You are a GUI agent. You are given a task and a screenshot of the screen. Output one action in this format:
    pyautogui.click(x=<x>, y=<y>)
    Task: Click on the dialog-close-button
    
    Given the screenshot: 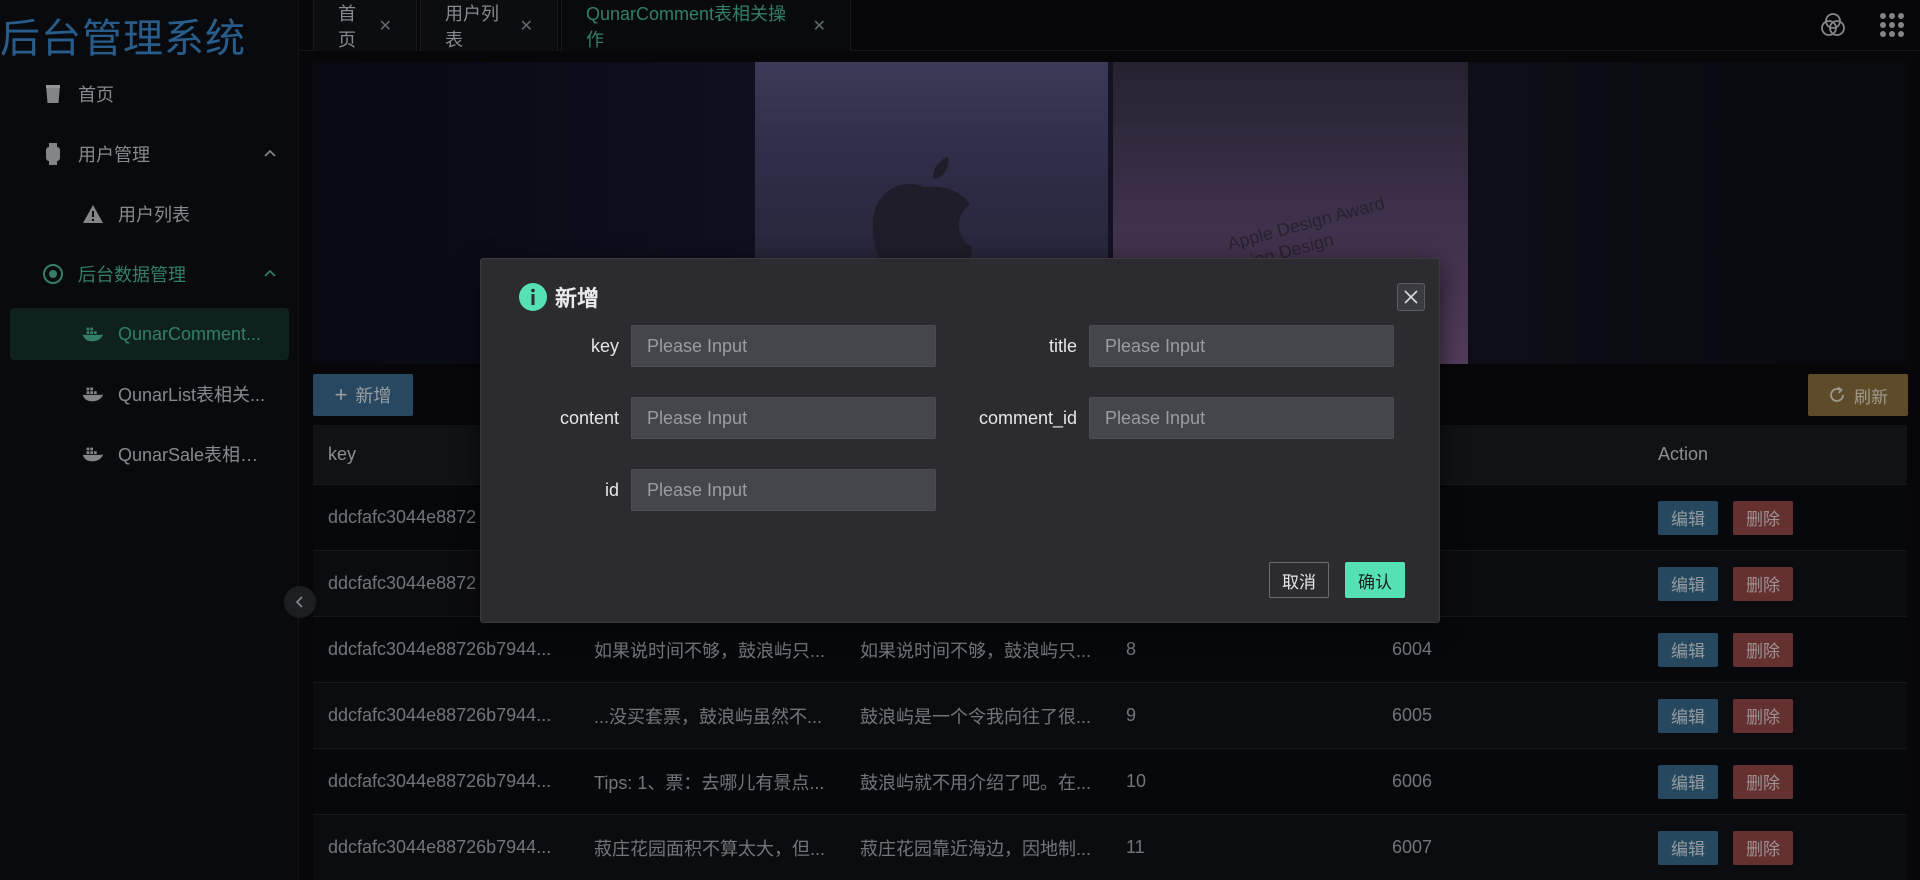 What is the action you would take?
    pyautogui.click(x=1411, y=297)
    